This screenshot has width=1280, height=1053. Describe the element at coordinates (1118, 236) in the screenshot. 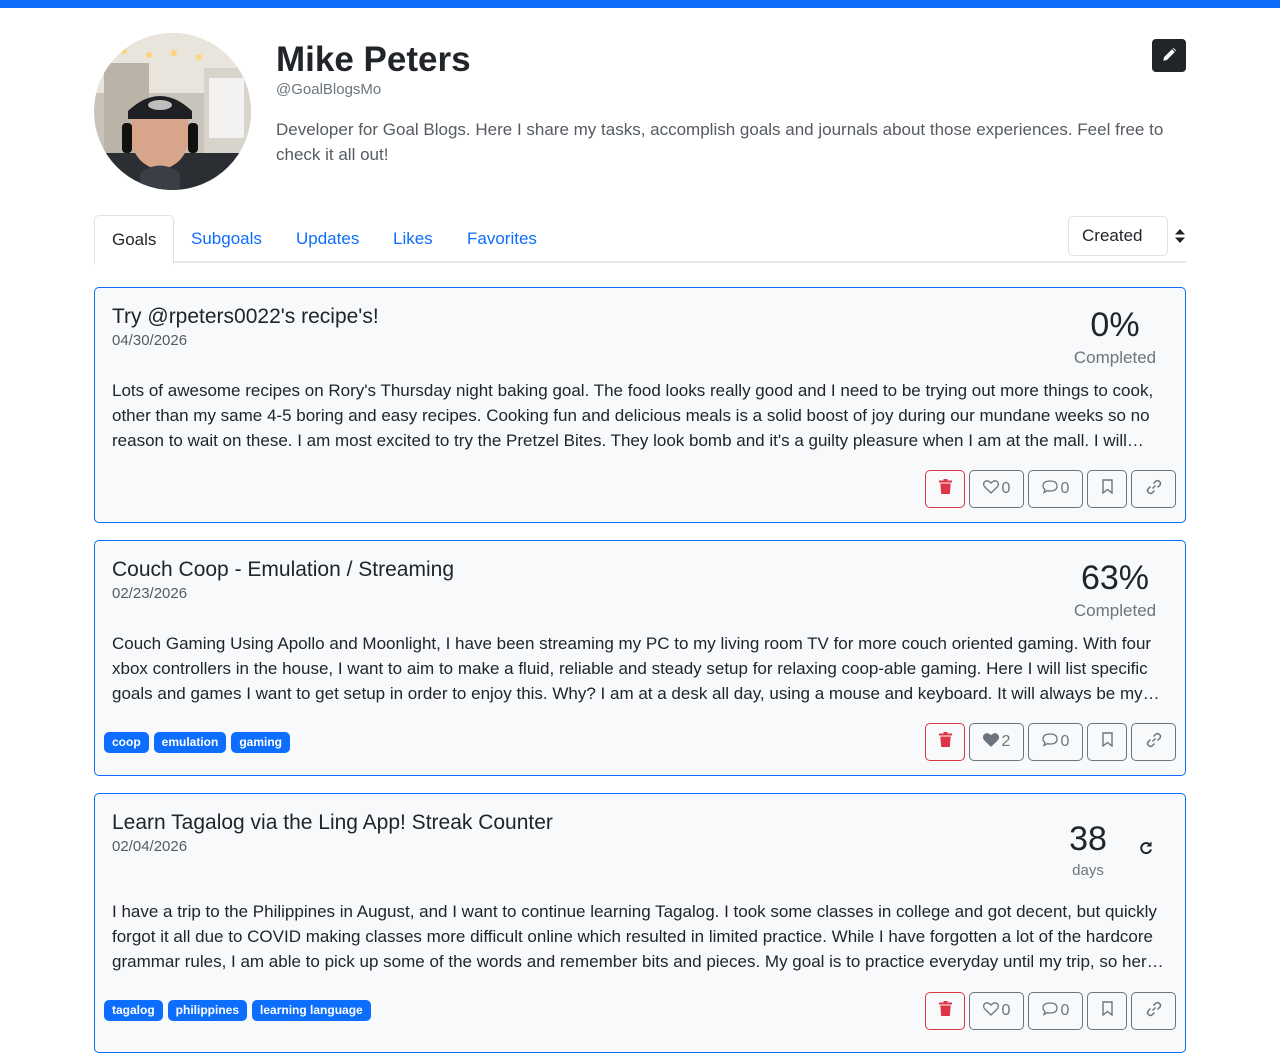

I see `sort-selected-value: Created` at that location.